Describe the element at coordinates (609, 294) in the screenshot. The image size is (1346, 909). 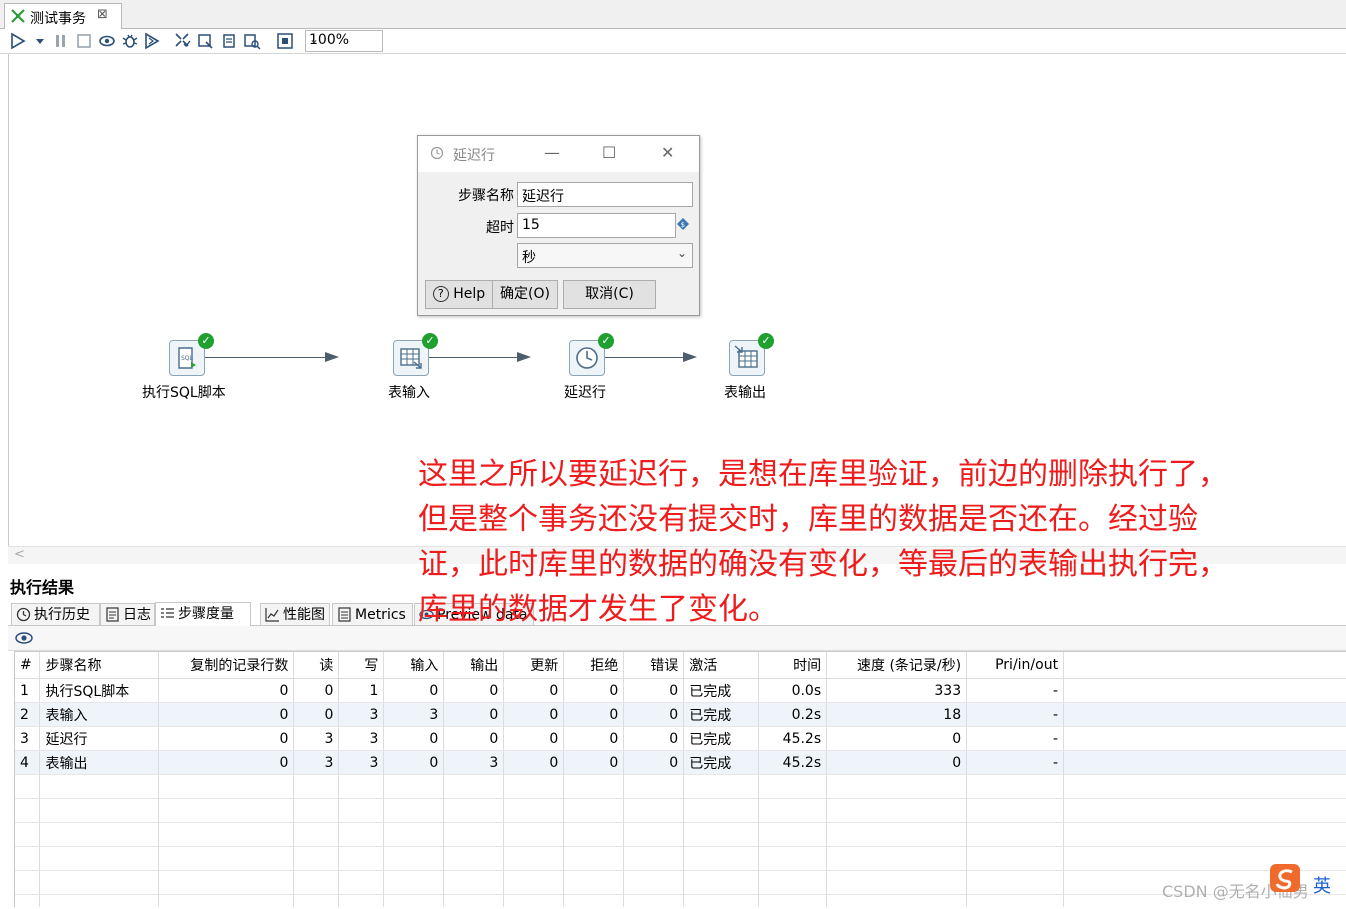
I see `cancel-button: 取消(C)` at that location.